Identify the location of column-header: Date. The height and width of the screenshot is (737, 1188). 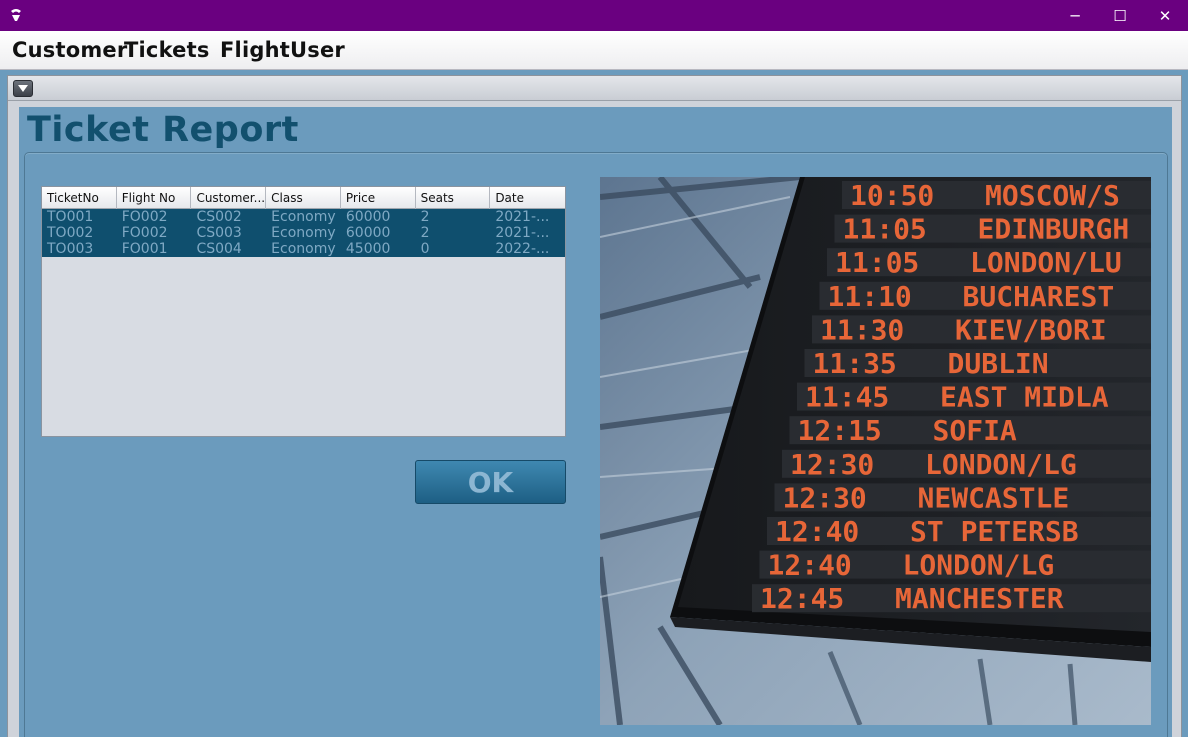
(527, 198).